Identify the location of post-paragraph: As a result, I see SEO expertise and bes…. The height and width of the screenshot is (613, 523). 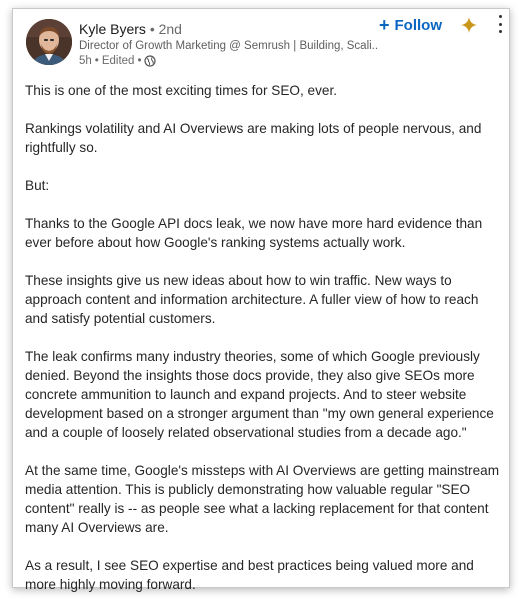
(249, 575).